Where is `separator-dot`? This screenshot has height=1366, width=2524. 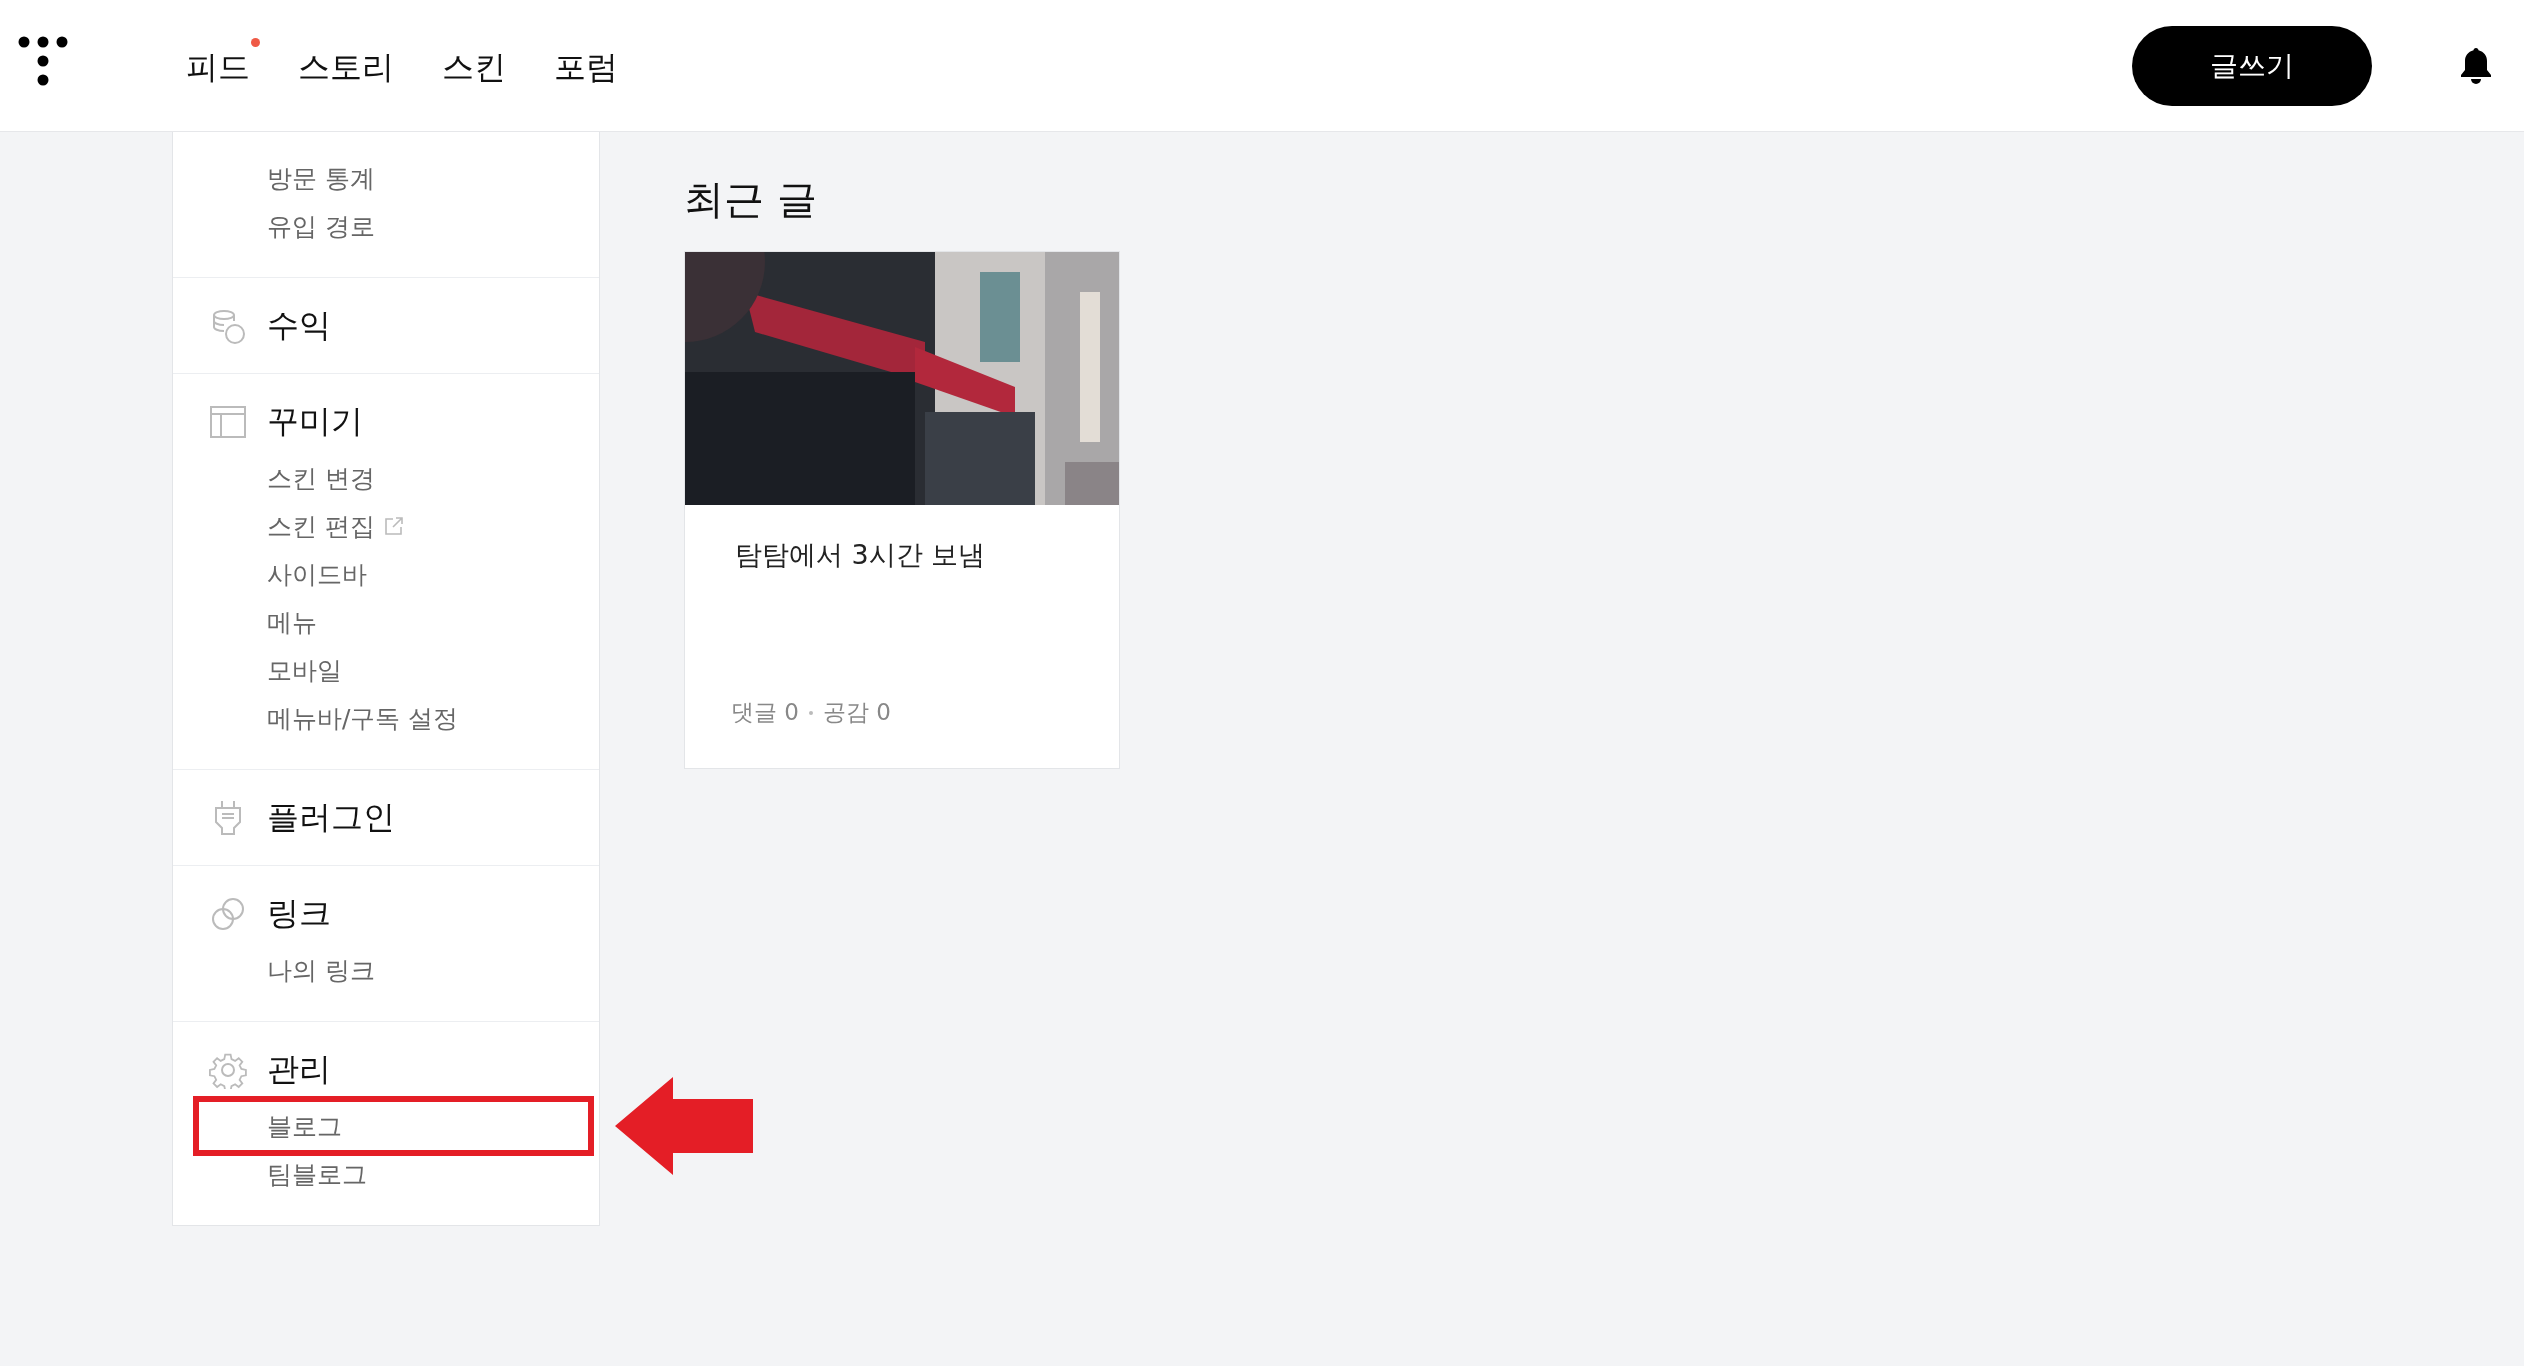
separator-dot is located at coordinates (810, 712).